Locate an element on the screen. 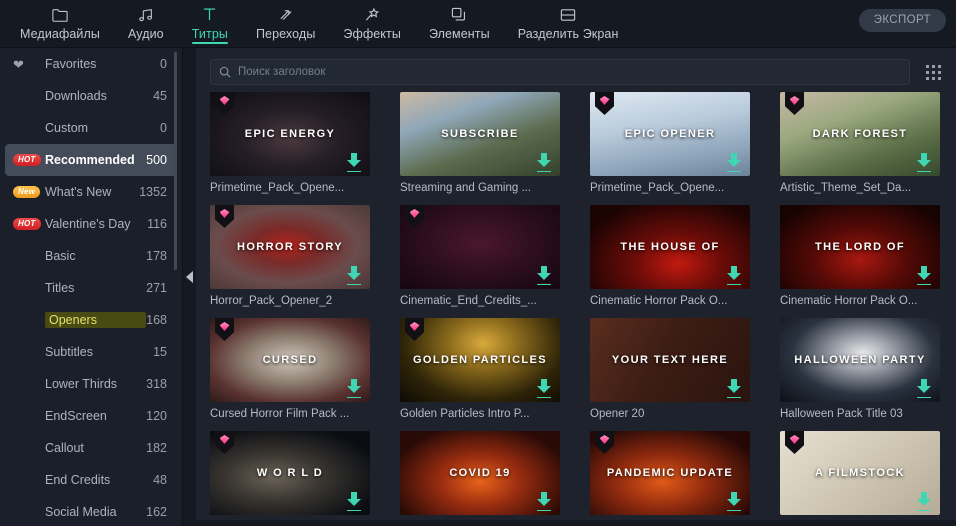 The height and width of the screenshot is (526, 956). sidebar-item-what-s-new: New What's New 1352 is located at coordinates (91, 192).